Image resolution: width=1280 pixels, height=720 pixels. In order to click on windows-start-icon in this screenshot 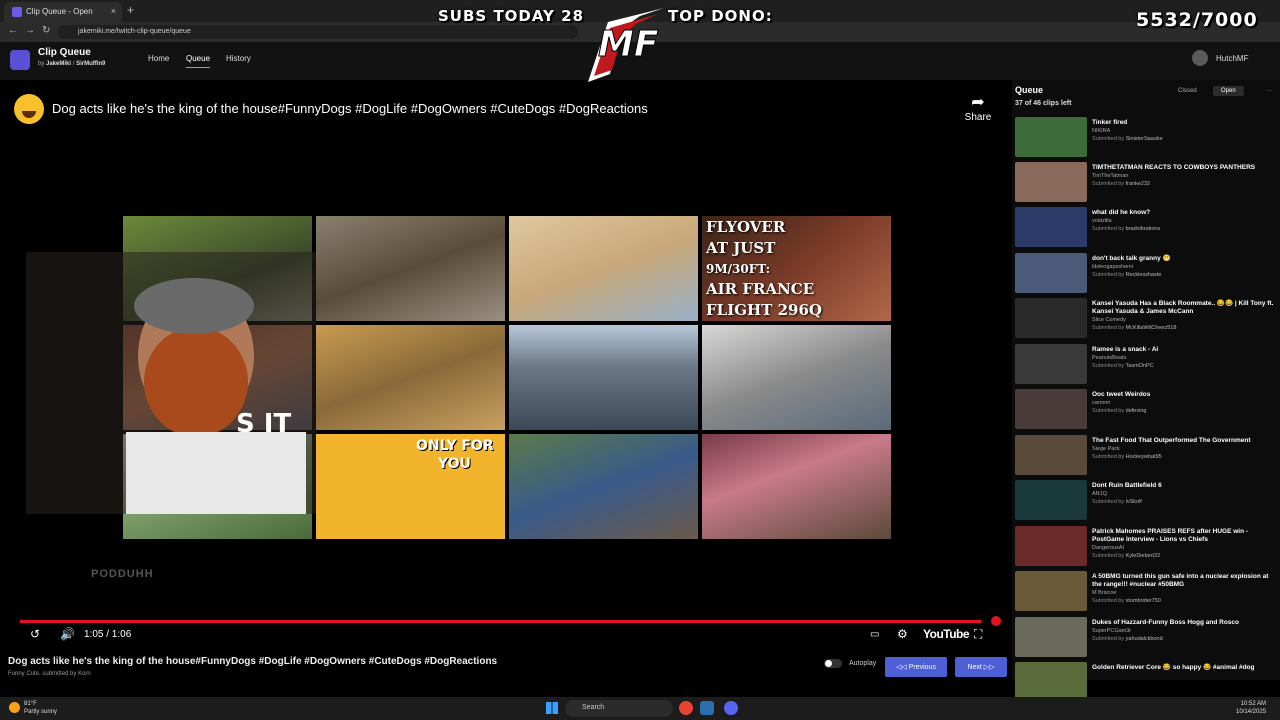, I will do `click(552, 708)`.